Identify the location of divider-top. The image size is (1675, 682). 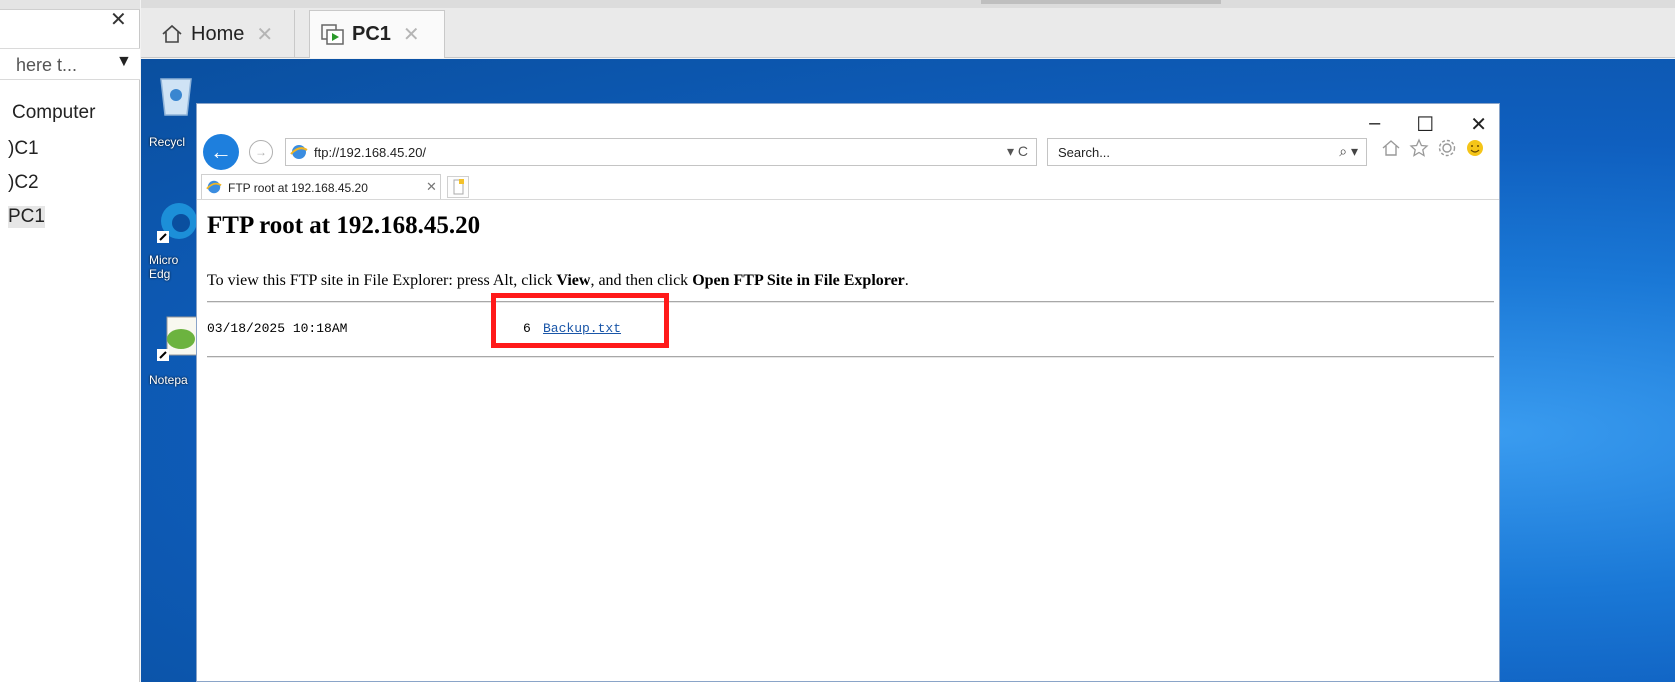
(850, 302).